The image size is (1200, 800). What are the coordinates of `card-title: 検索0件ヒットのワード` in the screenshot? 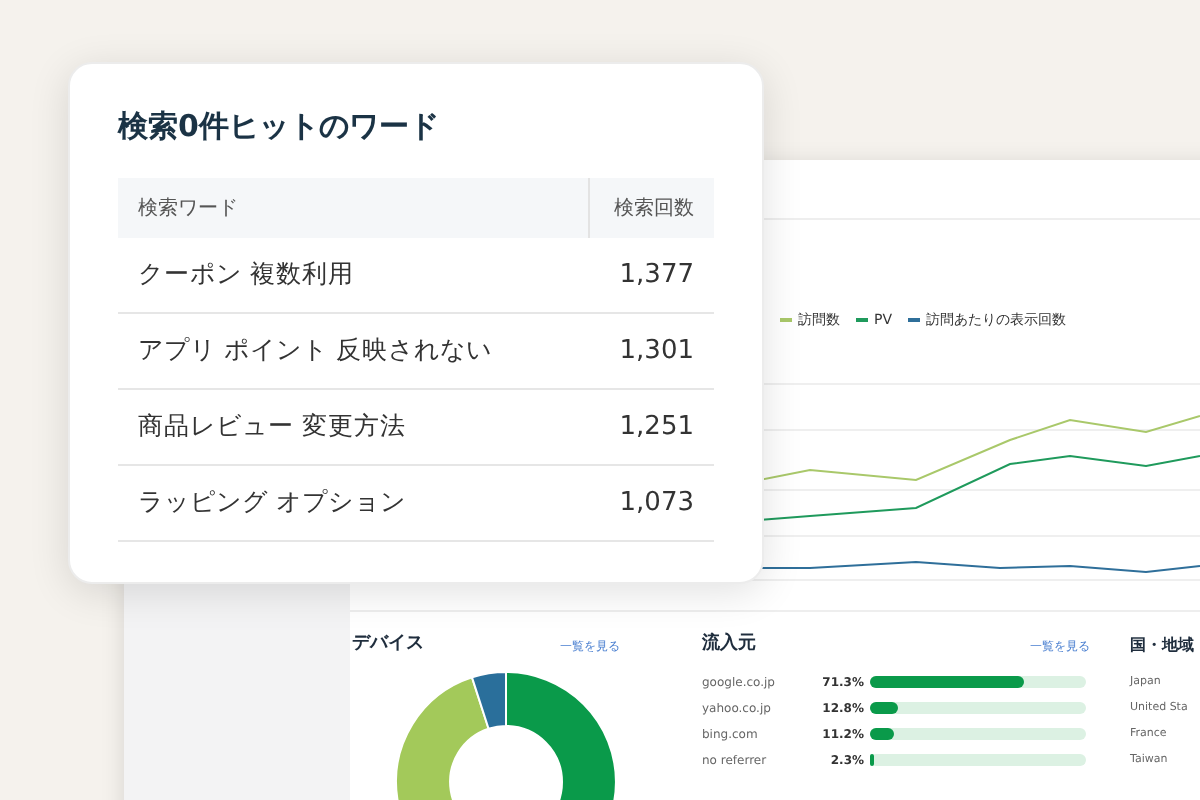 It's located at (279, 127).